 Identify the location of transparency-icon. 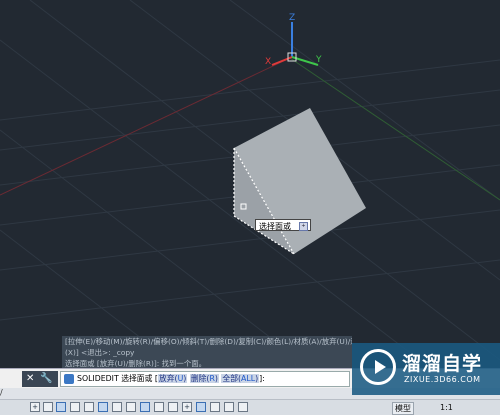
(159, 407).